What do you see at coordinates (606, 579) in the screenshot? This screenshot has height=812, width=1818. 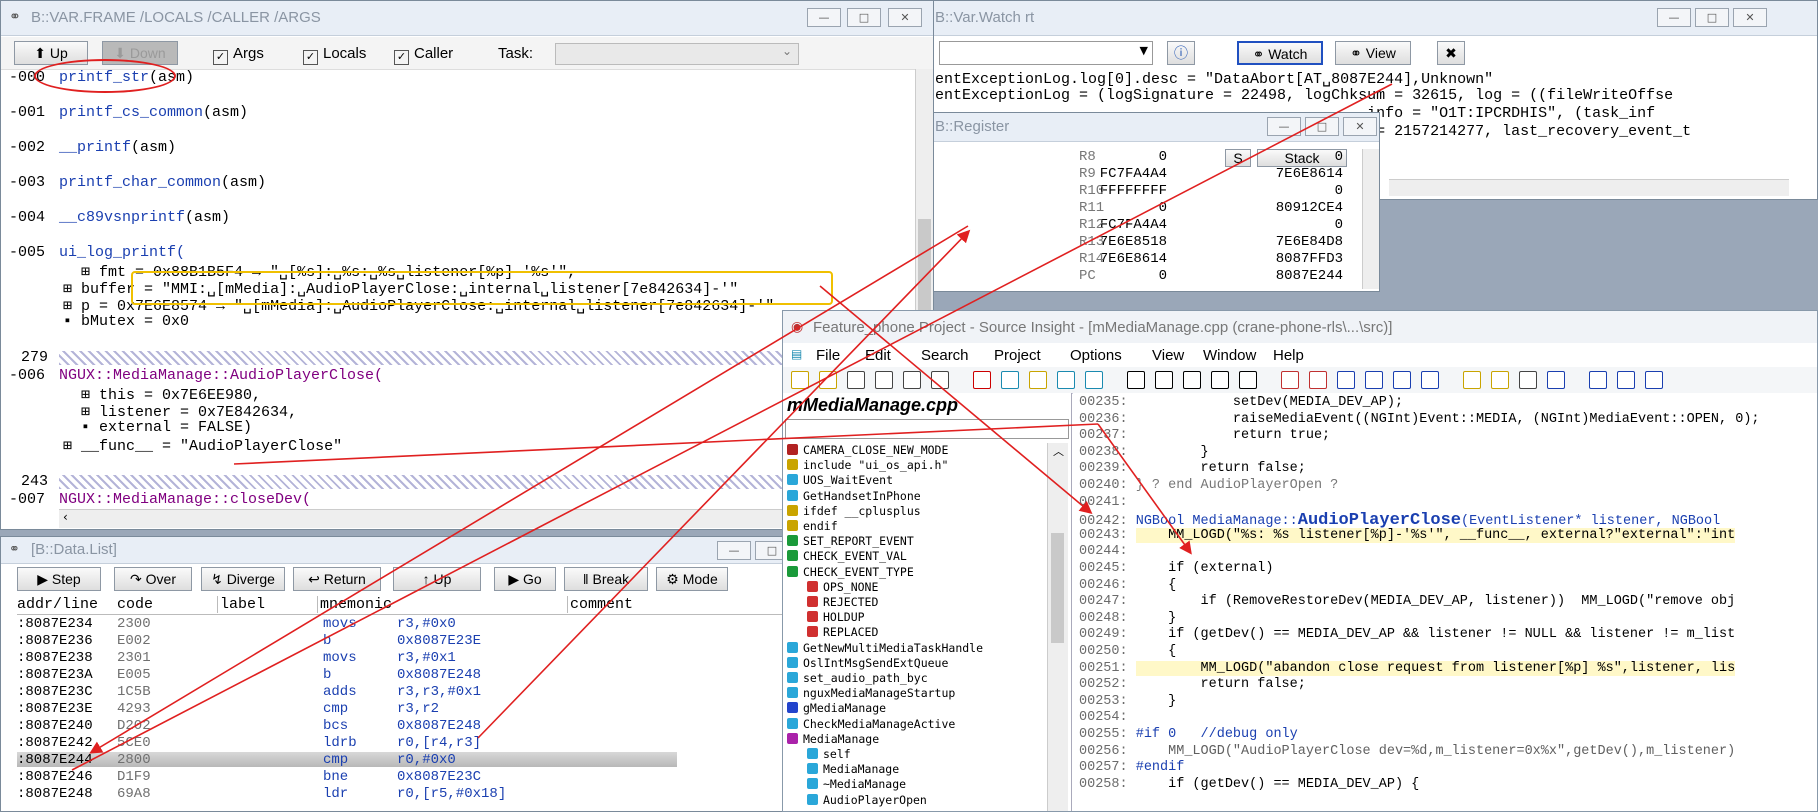 I see `break-button: ‖ Break` at bounding box center [606, 579].